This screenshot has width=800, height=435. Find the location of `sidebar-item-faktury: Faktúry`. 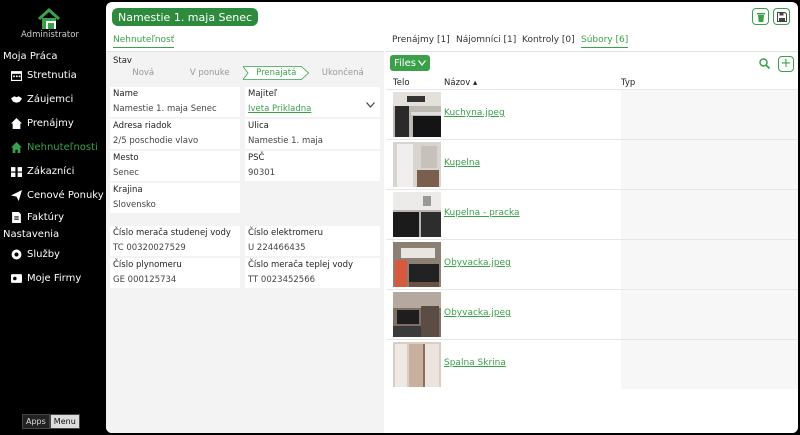

sidebar-item-faktury: Faktúry is located at coordinates (37, 217).